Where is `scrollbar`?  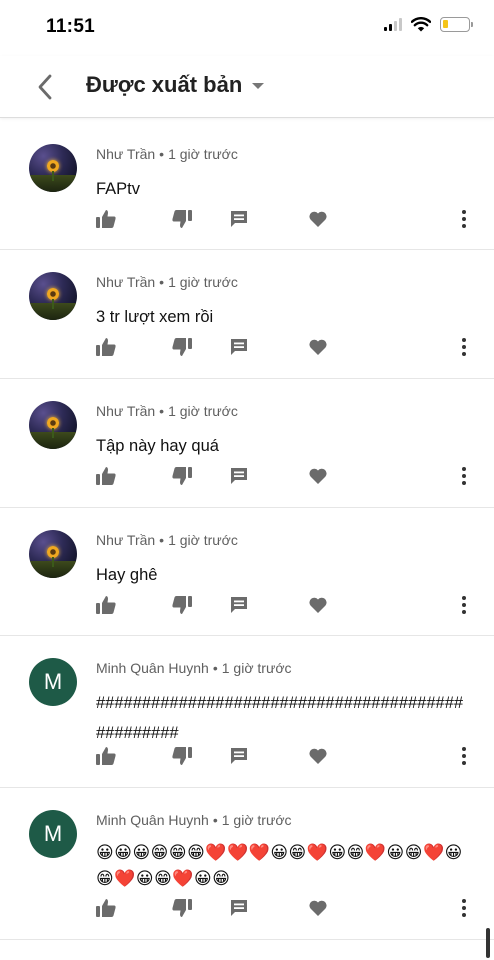 scrollbar is located at coordinates (488, 943).